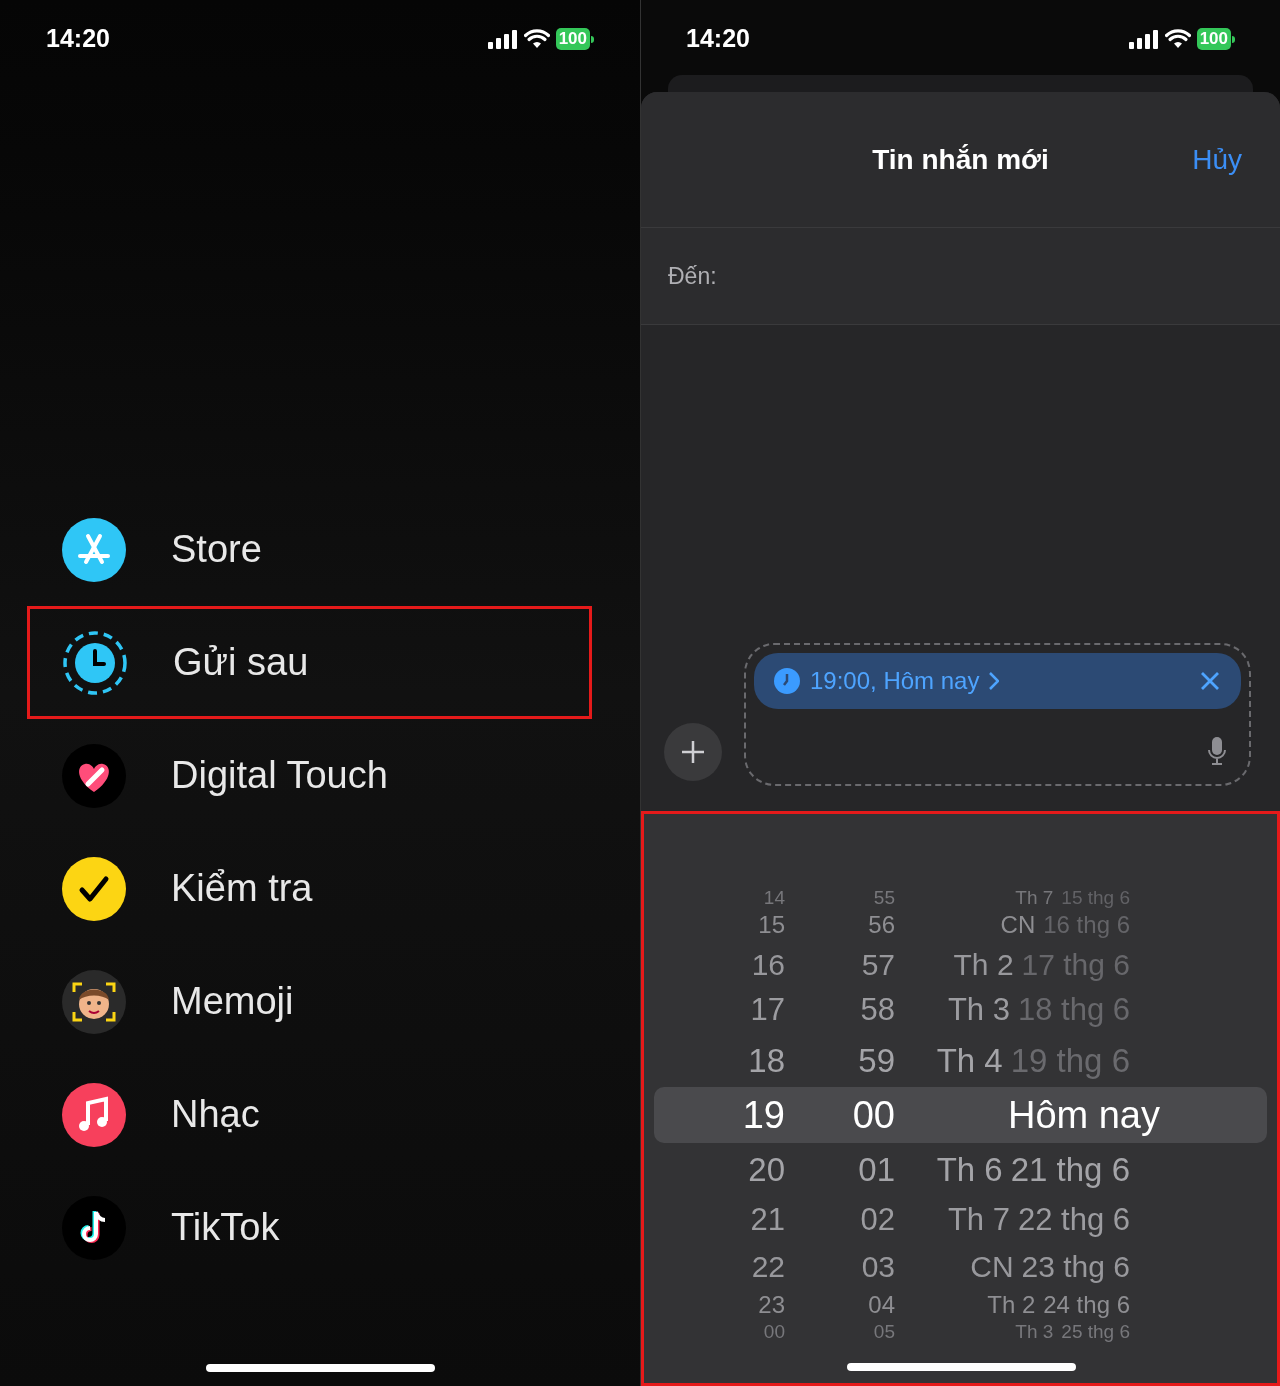 This screenshot has width=1280, height=1386. What do you see at coordinates (978, 1220) in the screenshot?
I see `weekday-option: Th 7` at bounding box center [978, 1220].